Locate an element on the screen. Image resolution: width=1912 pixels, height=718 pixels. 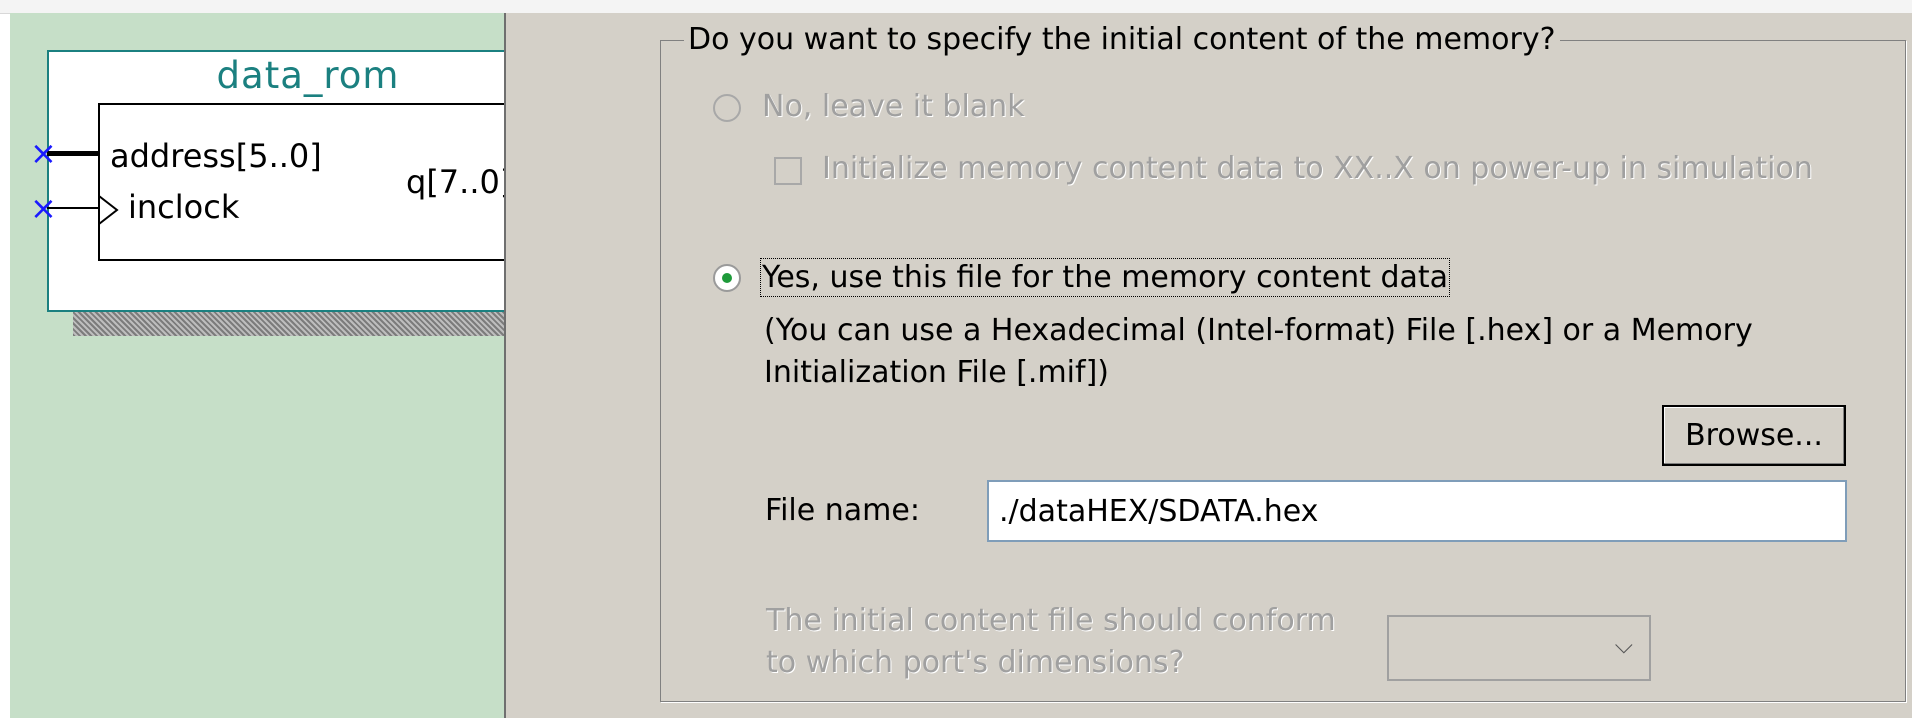
clock-input-icon is located at coordinates (108, 210).